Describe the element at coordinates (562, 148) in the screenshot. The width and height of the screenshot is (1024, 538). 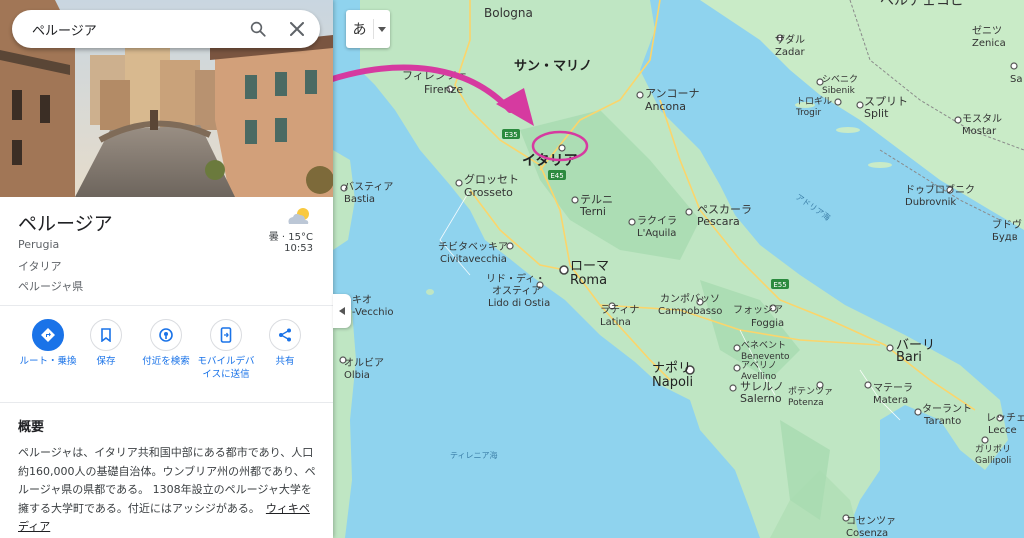
I see `city-perugia-marker` at that location.